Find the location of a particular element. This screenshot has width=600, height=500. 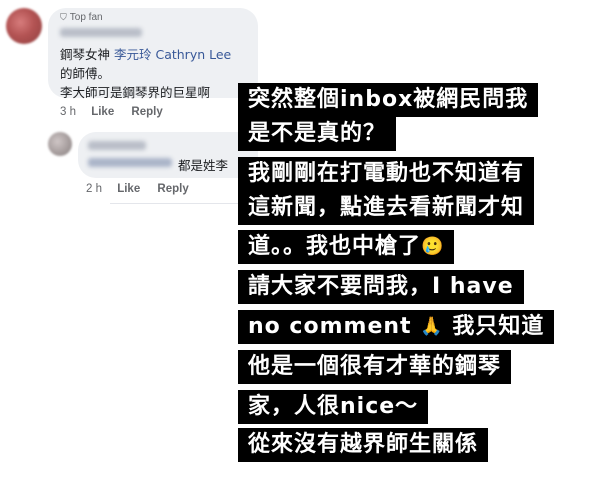

divider is located at coordinates (180, 203).